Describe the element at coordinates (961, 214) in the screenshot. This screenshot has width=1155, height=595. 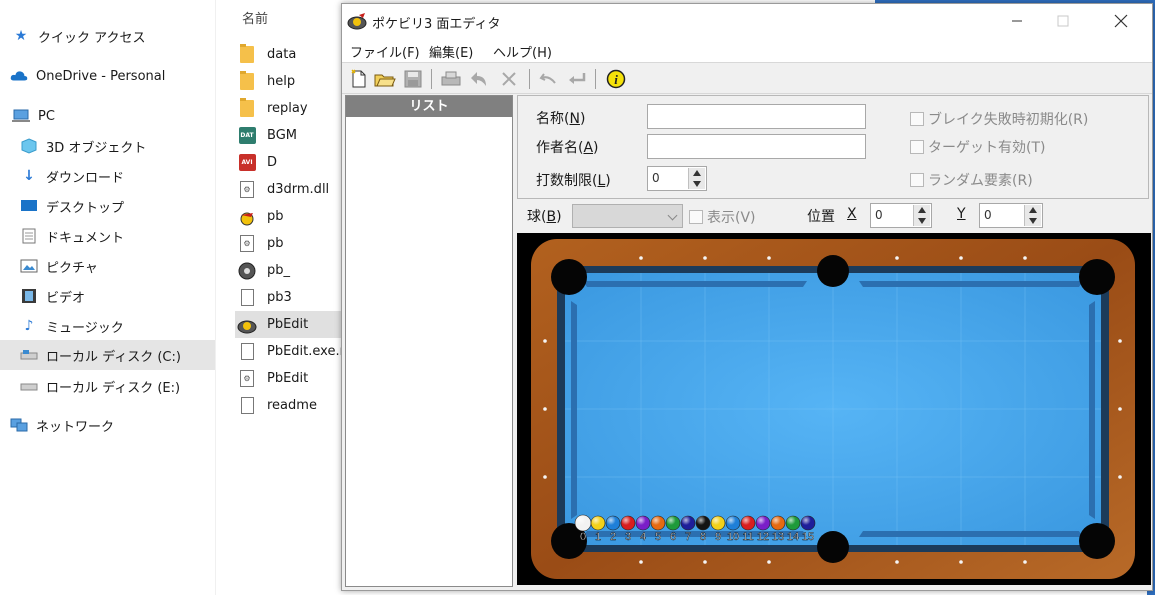
I see `y-label: Y` at that location.